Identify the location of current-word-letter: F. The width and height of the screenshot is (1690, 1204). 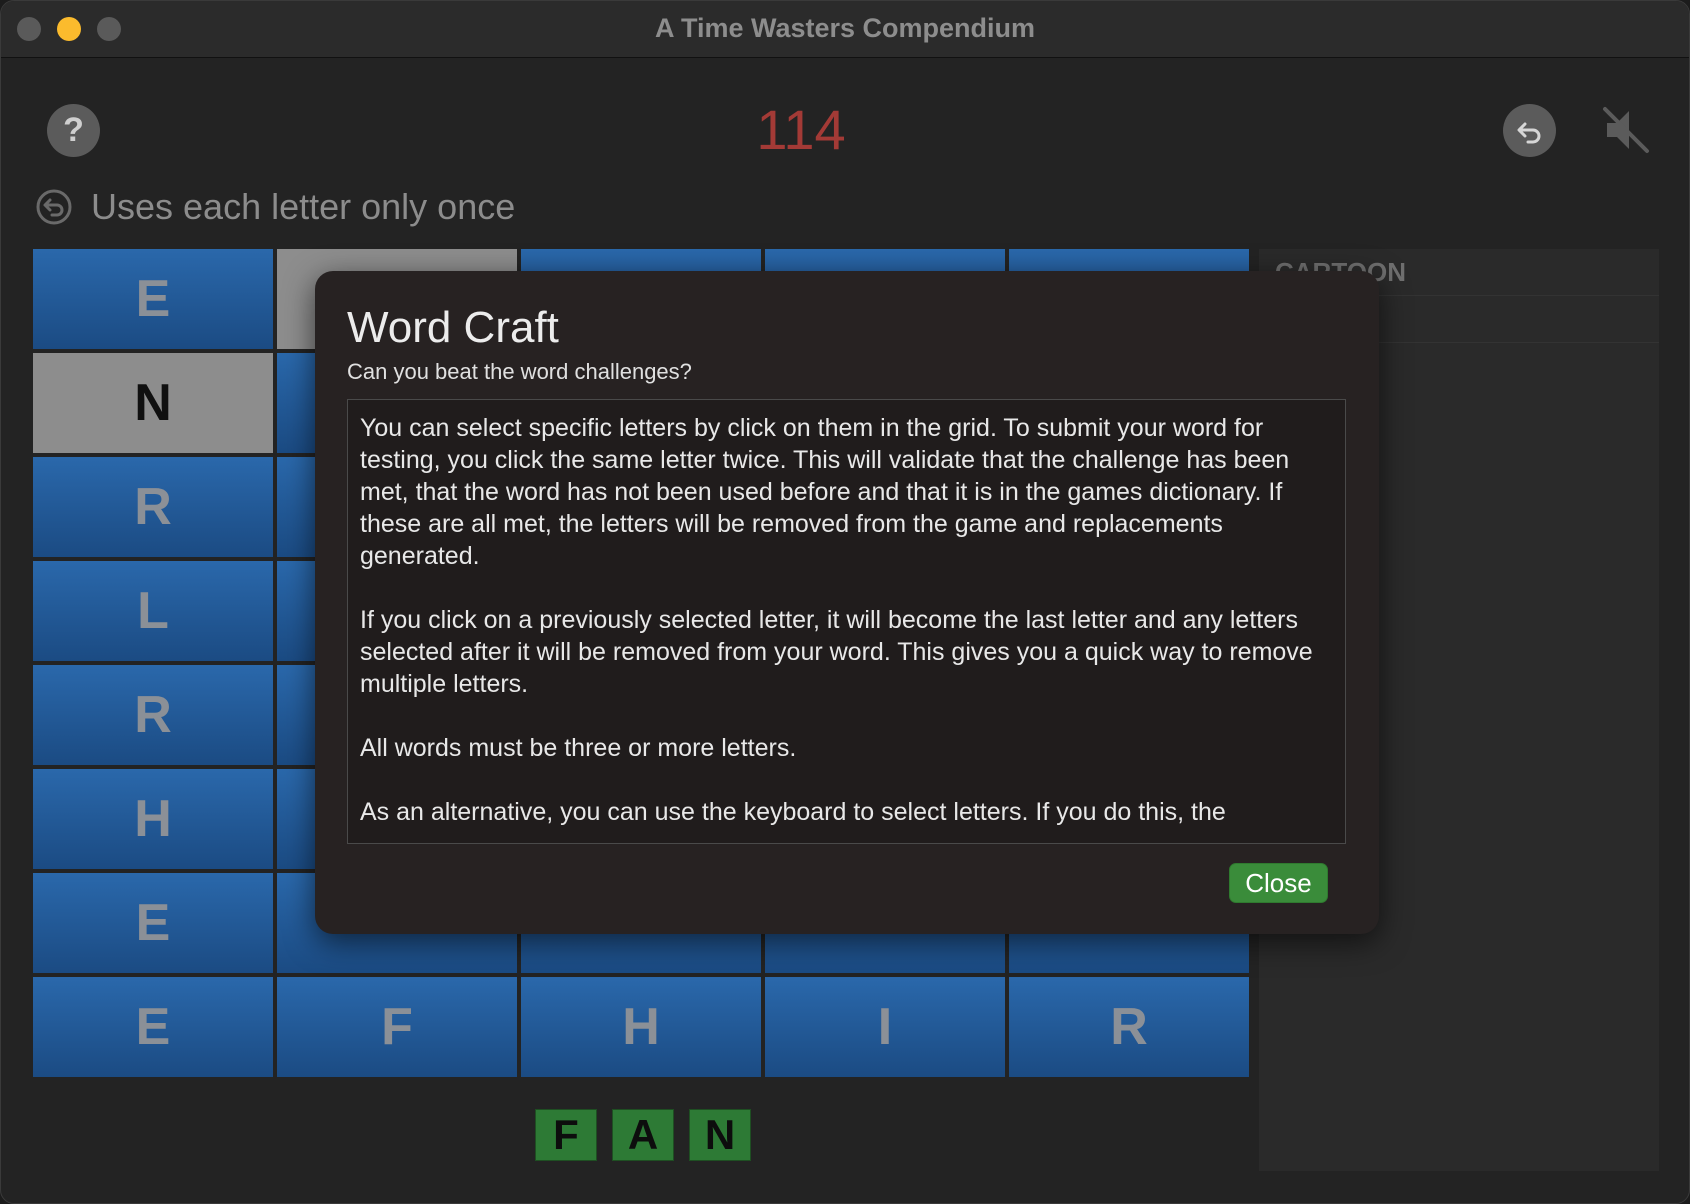
(566, 1135).